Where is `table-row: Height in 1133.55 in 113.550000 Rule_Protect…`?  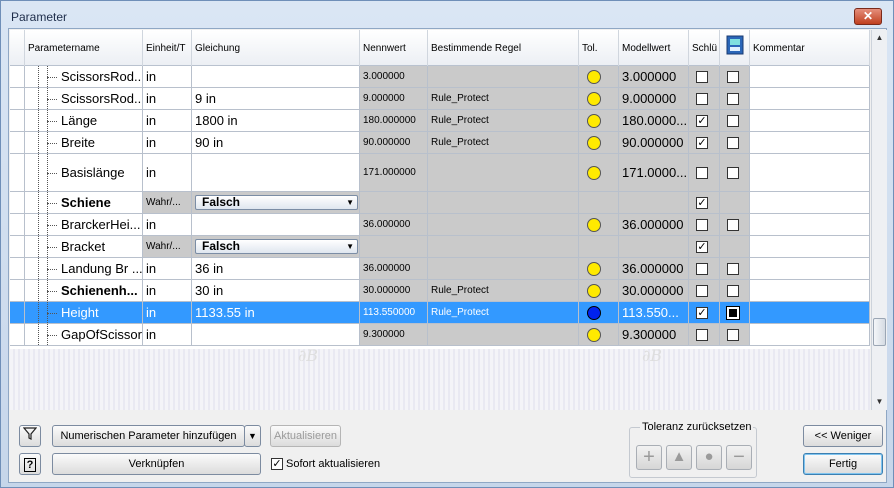
table-row: Height in 1133.55 in 113.550000 Rule_Protect… is located at coordinates (440, 313).